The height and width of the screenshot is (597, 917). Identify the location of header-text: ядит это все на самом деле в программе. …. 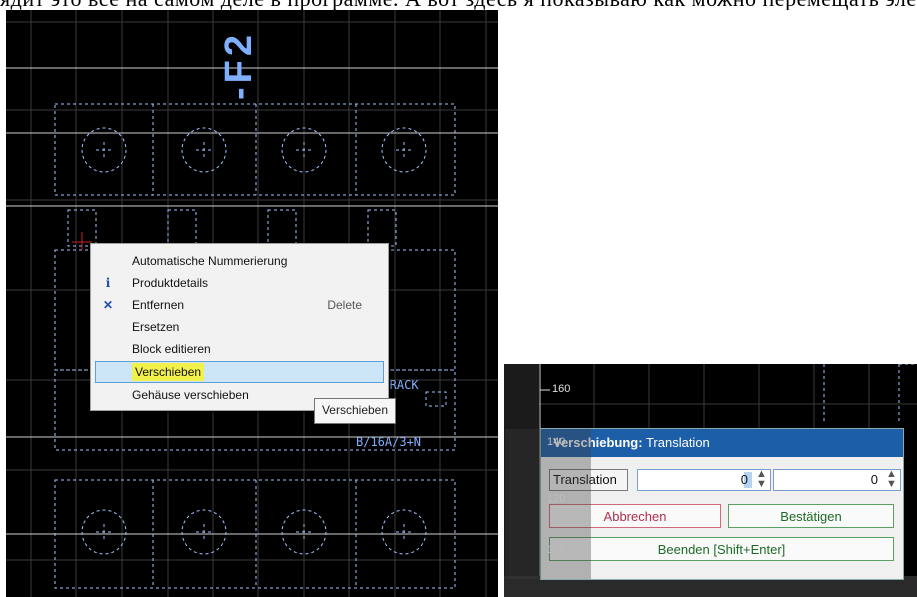
(458, 5).